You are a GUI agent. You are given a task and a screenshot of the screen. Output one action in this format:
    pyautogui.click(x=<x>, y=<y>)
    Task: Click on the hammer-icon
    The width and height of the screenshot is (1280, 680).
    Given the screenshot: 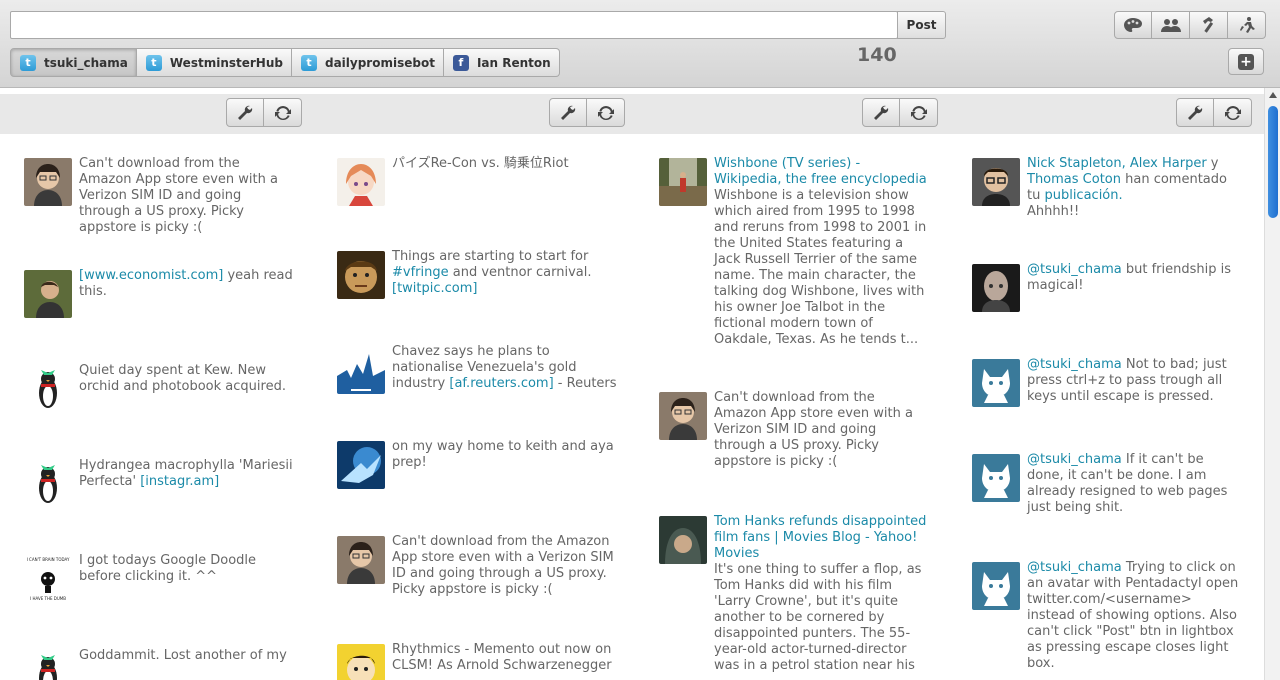 What is the action you would take?
    pyautogui.click(x=1209, y=25)
    